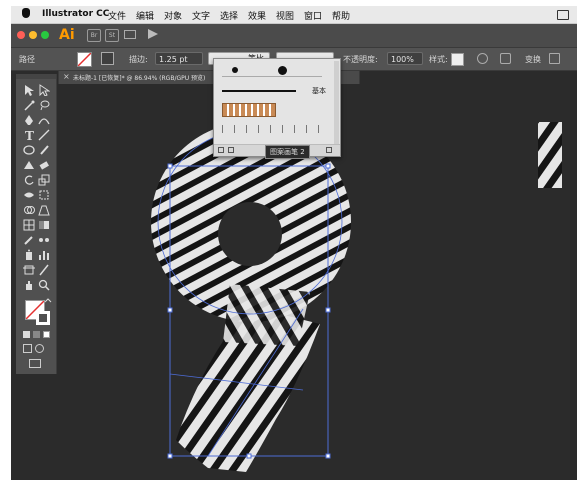 This screenshot has height=491, width=587. Describe the element at coordinates (221, 150) in the screenshot. I see `brush-library-icon` at that location.